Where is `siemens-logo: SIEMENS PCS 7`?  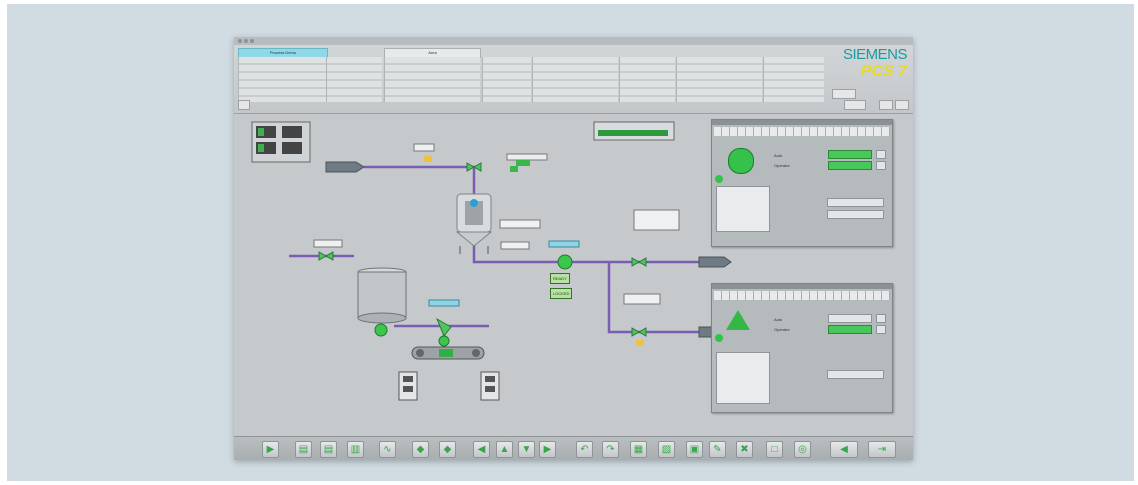
siemens-logo: SIEMENS PCS 7 is located at coordinates (871, 64).